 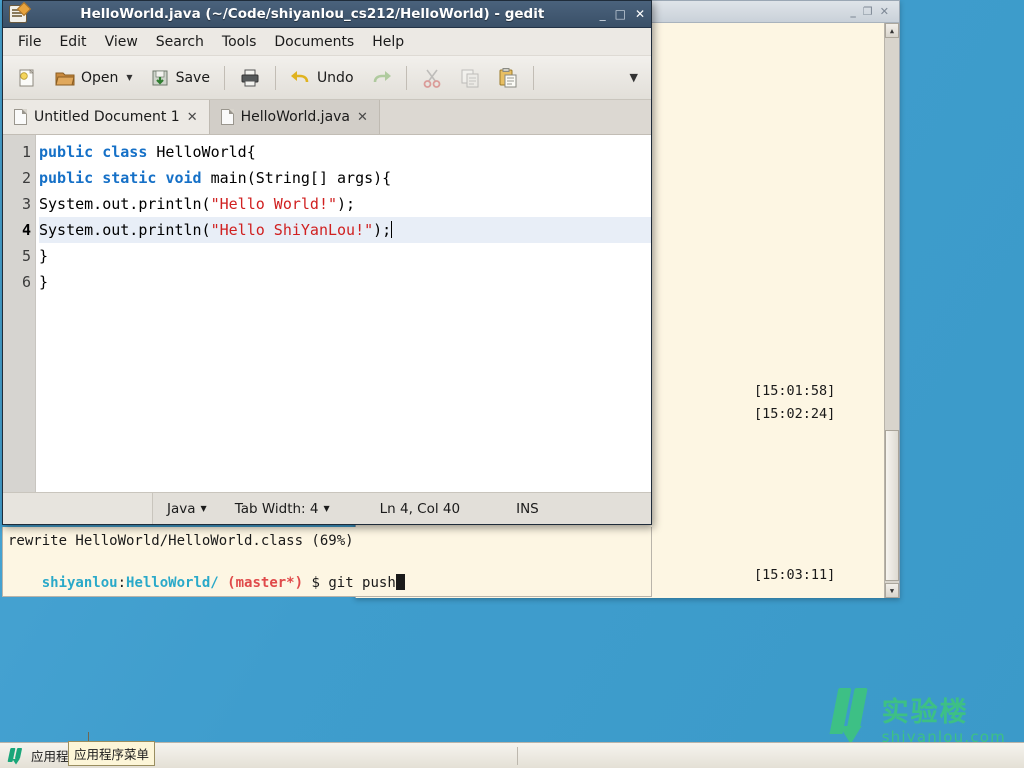 I want to click on statusbar-tab-width: Tab Width: 4 ▼, so click(x=282, y=509).